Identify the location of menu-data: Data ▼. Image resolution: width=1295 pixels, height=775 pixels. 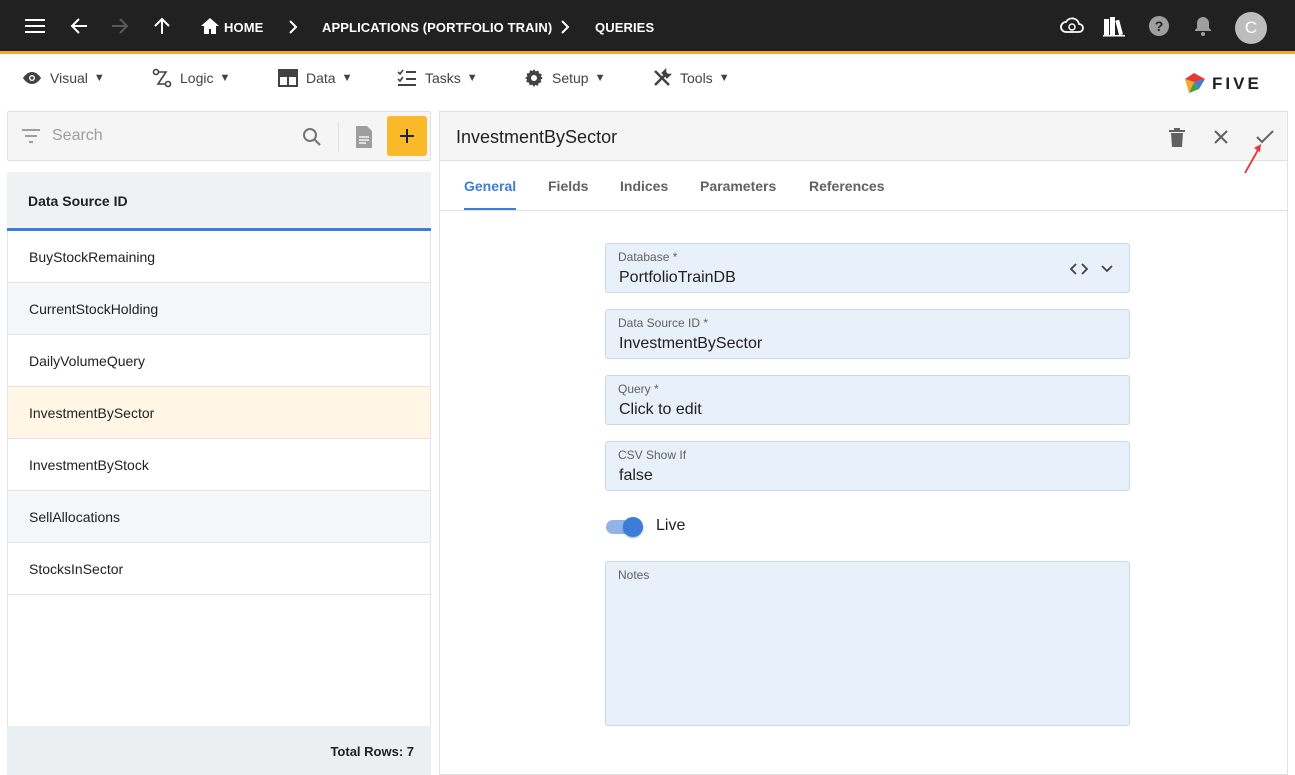
(315, 78).